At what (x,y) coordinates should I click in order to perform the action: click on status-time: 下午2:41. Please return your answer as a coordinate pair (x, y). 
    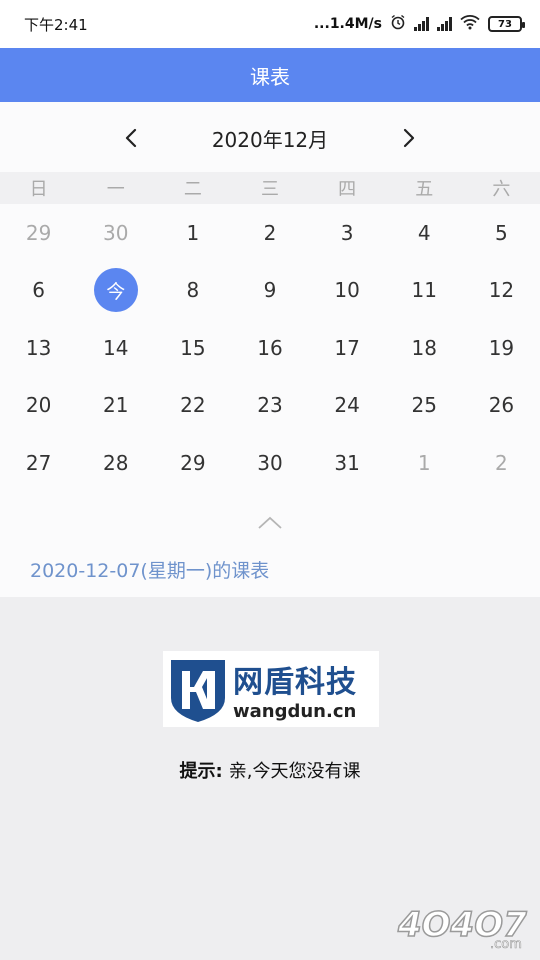
    Looking at the image, I should click on (56, 24).